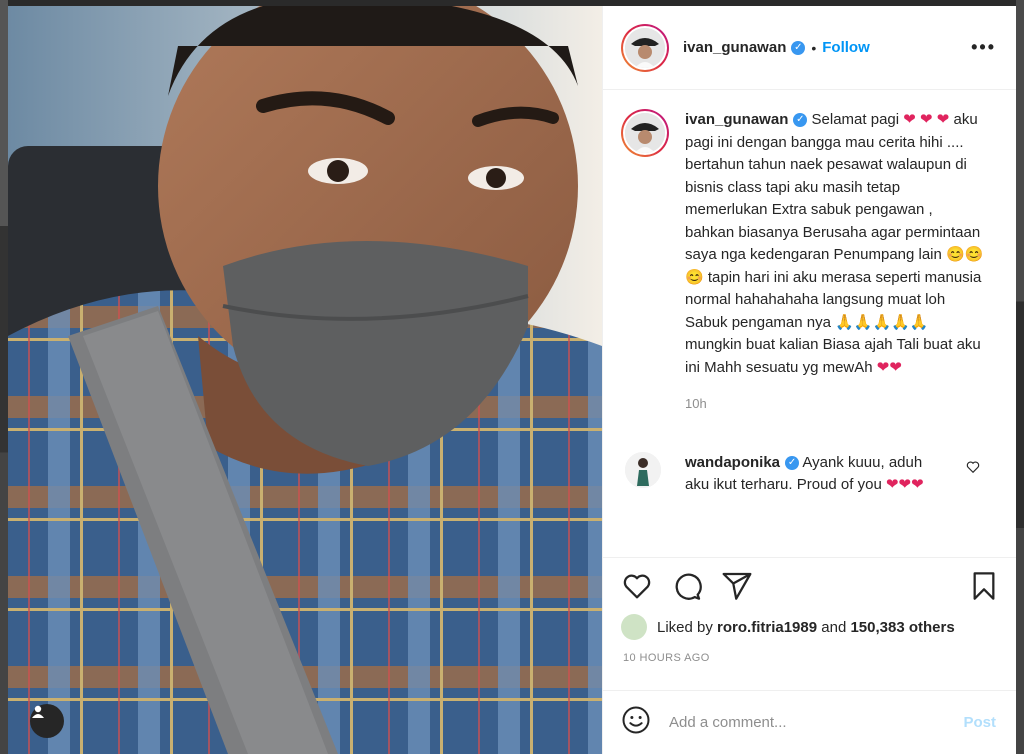 The height and width of the screenshot is (754, 1024). Describe the element at coordinates (666, 658) in the screenshot. I see `post-timestamp: 10 HOURS AGO` at that location.